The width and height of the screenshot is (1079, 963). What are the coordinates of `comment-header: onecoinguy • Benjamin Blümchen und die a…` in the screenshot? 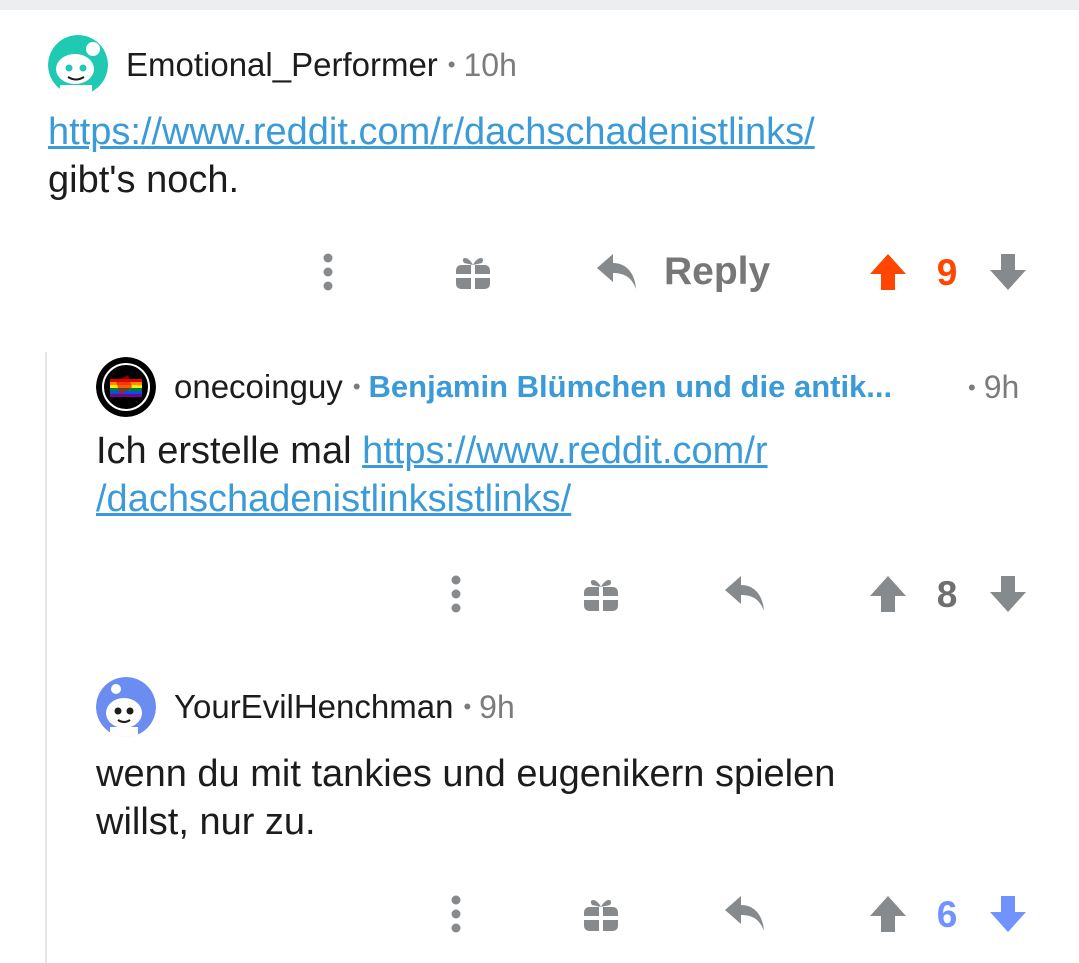 It's located at (494, 387).